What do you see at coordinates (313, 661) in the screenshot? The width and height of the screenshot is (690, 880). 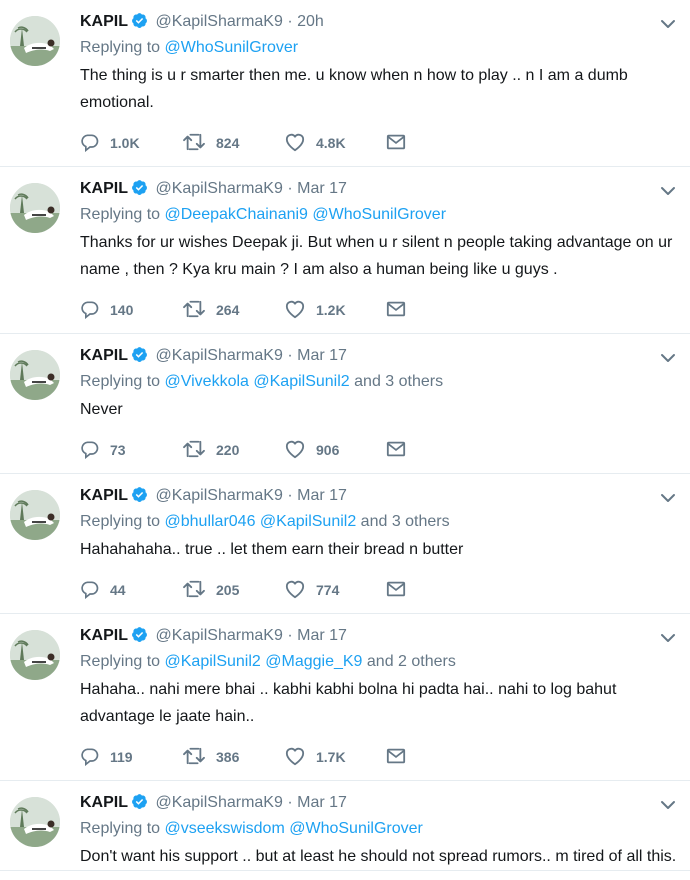 I see `mention-link: @Maggie_K9` at bounding box center [313, 661].